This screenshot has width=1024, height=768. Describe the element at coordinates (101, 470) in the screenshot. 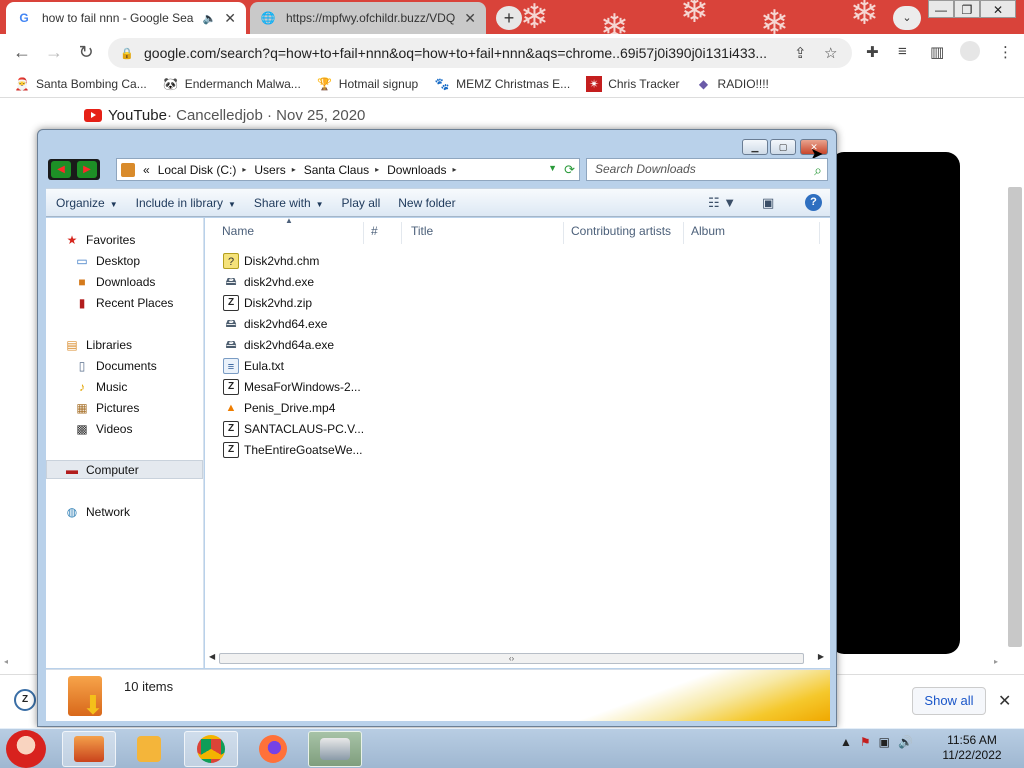

I see `nav-computer: ▬ Computer` at that location.